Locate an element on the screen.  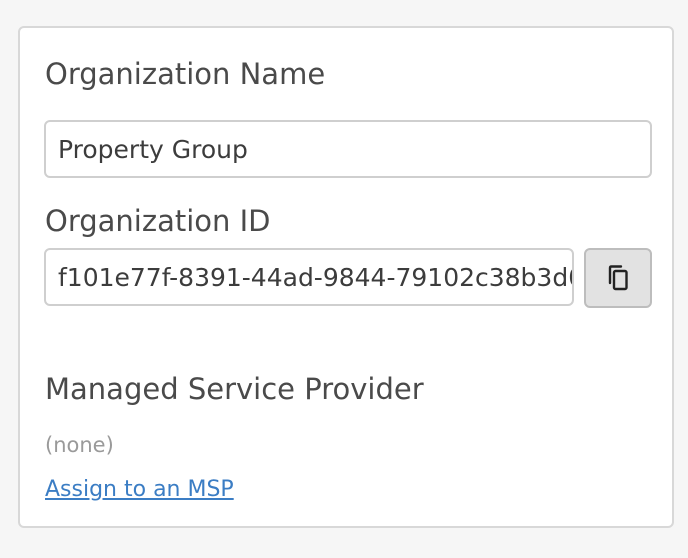
organization-id-field: f101e77f-8391-44ad-9844-79102c38b3d0 is located at coordinates (309, 277).